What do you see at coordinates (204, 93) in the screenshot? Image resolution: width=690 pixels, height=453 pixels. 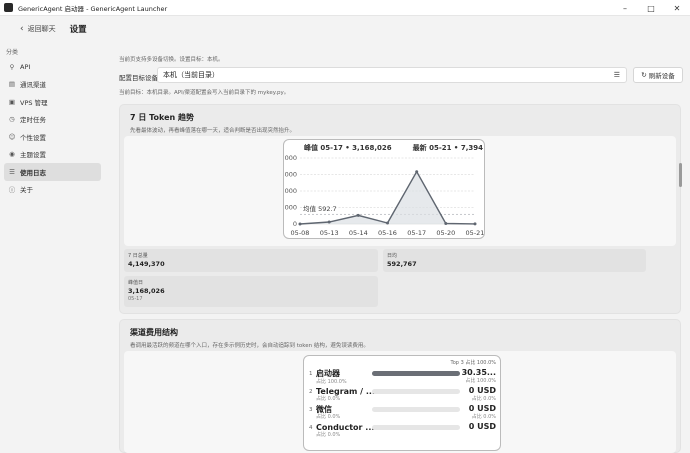 I see `current-target-hint: 当前目标：本机目录。API/渠道配置会写入当前目录下的 mykey.py。` at bounding box center [204, 93].